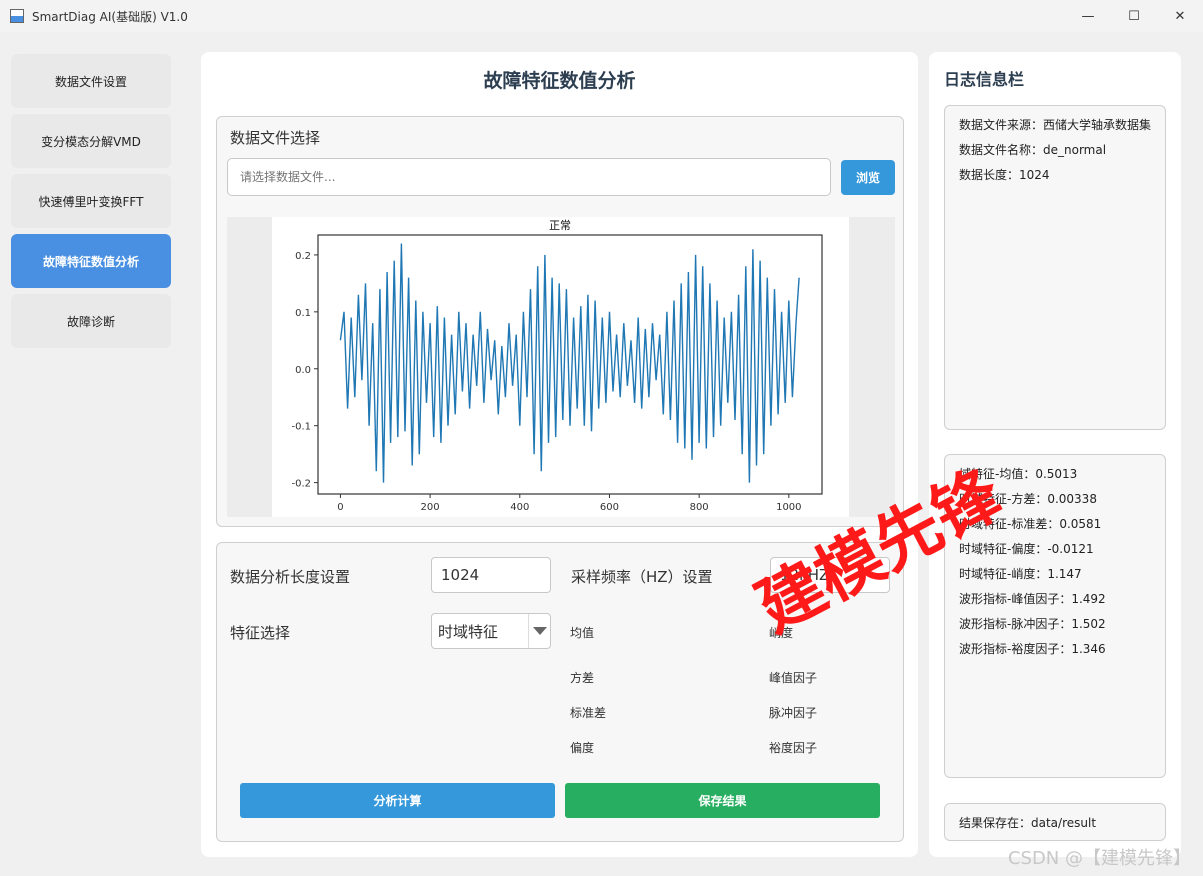 This screenshot has width=1203, height=876. Describe the element at coordinates (788, 507) in the screenshot. I see `x-tick-label: 1000` at that location.